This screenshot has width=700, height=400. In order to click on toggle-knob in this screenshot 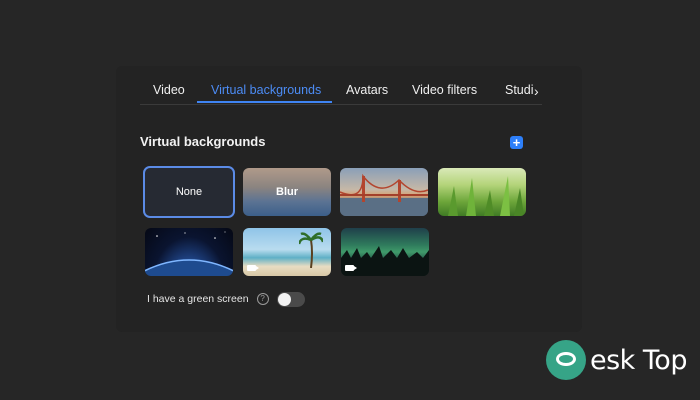, I will do `click(284, 299)`.